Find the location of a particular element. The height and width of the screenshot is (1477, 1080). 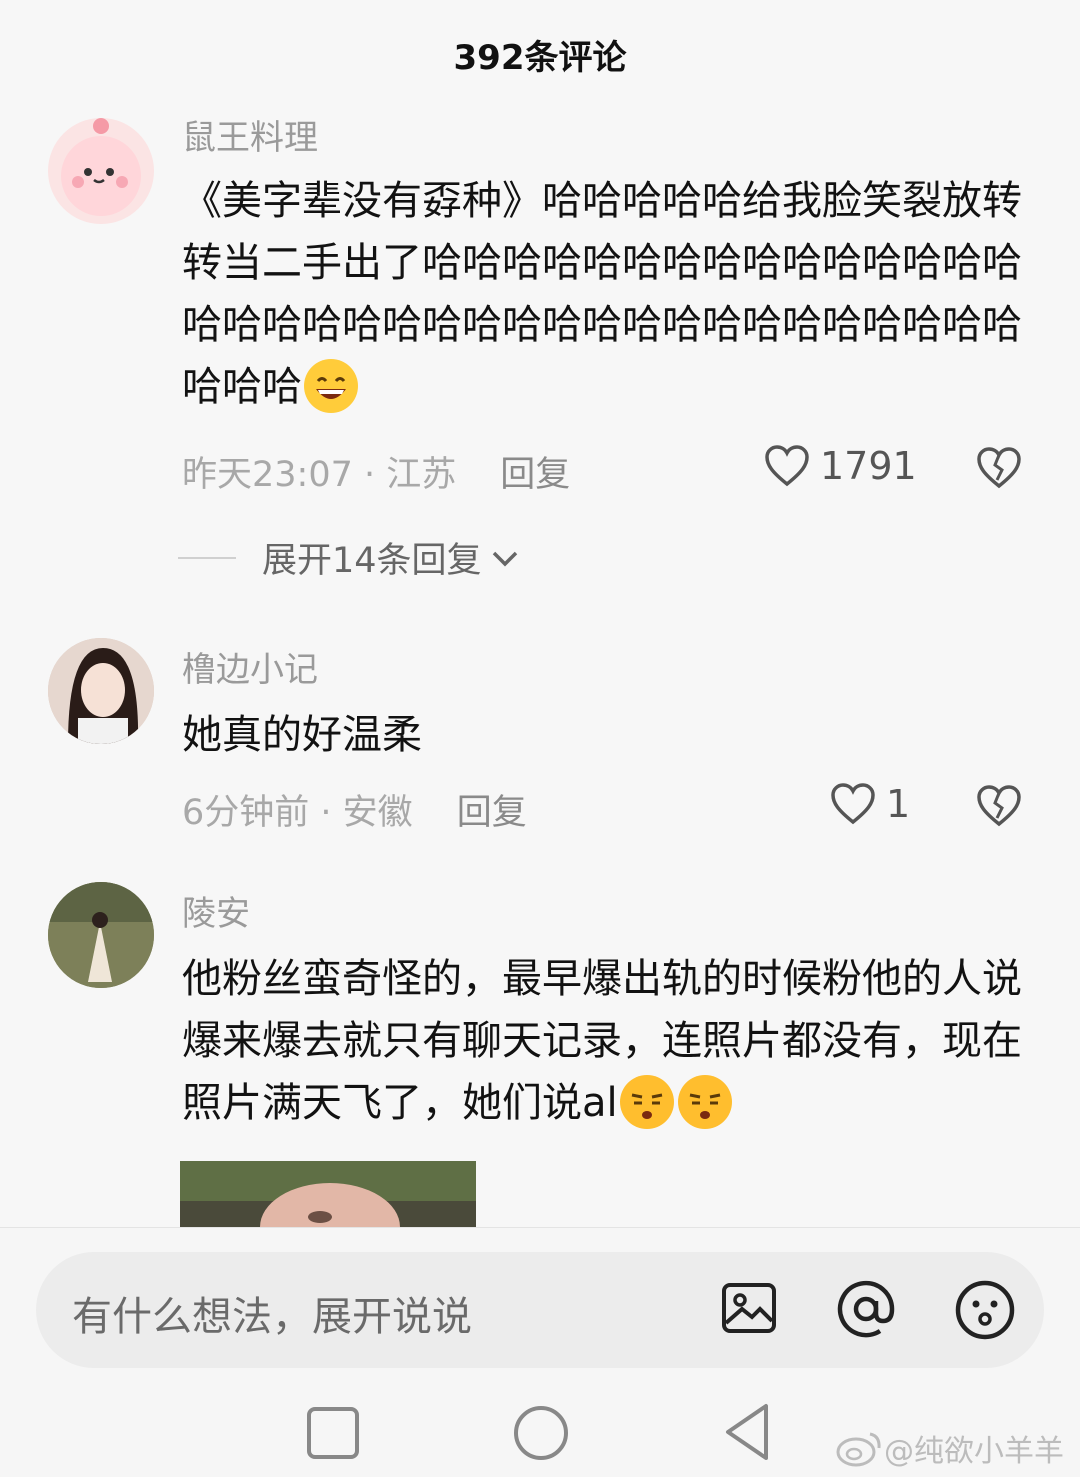

comment-input-placeholder: 有什么想法，展开说说 is located at coordinates (272, 1313).